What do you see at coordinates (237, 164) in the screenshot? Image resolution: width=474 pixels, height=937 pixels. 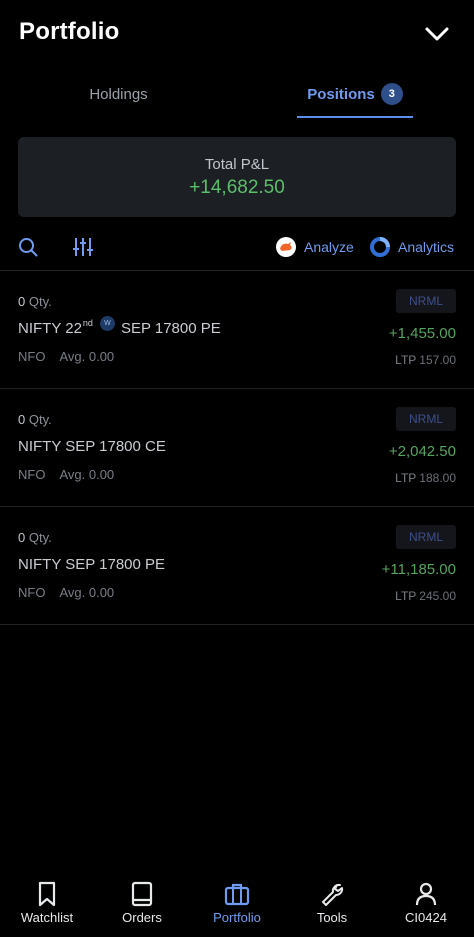 I see `total-pnl-label: Total P&L` at bounding box center [237, 164].